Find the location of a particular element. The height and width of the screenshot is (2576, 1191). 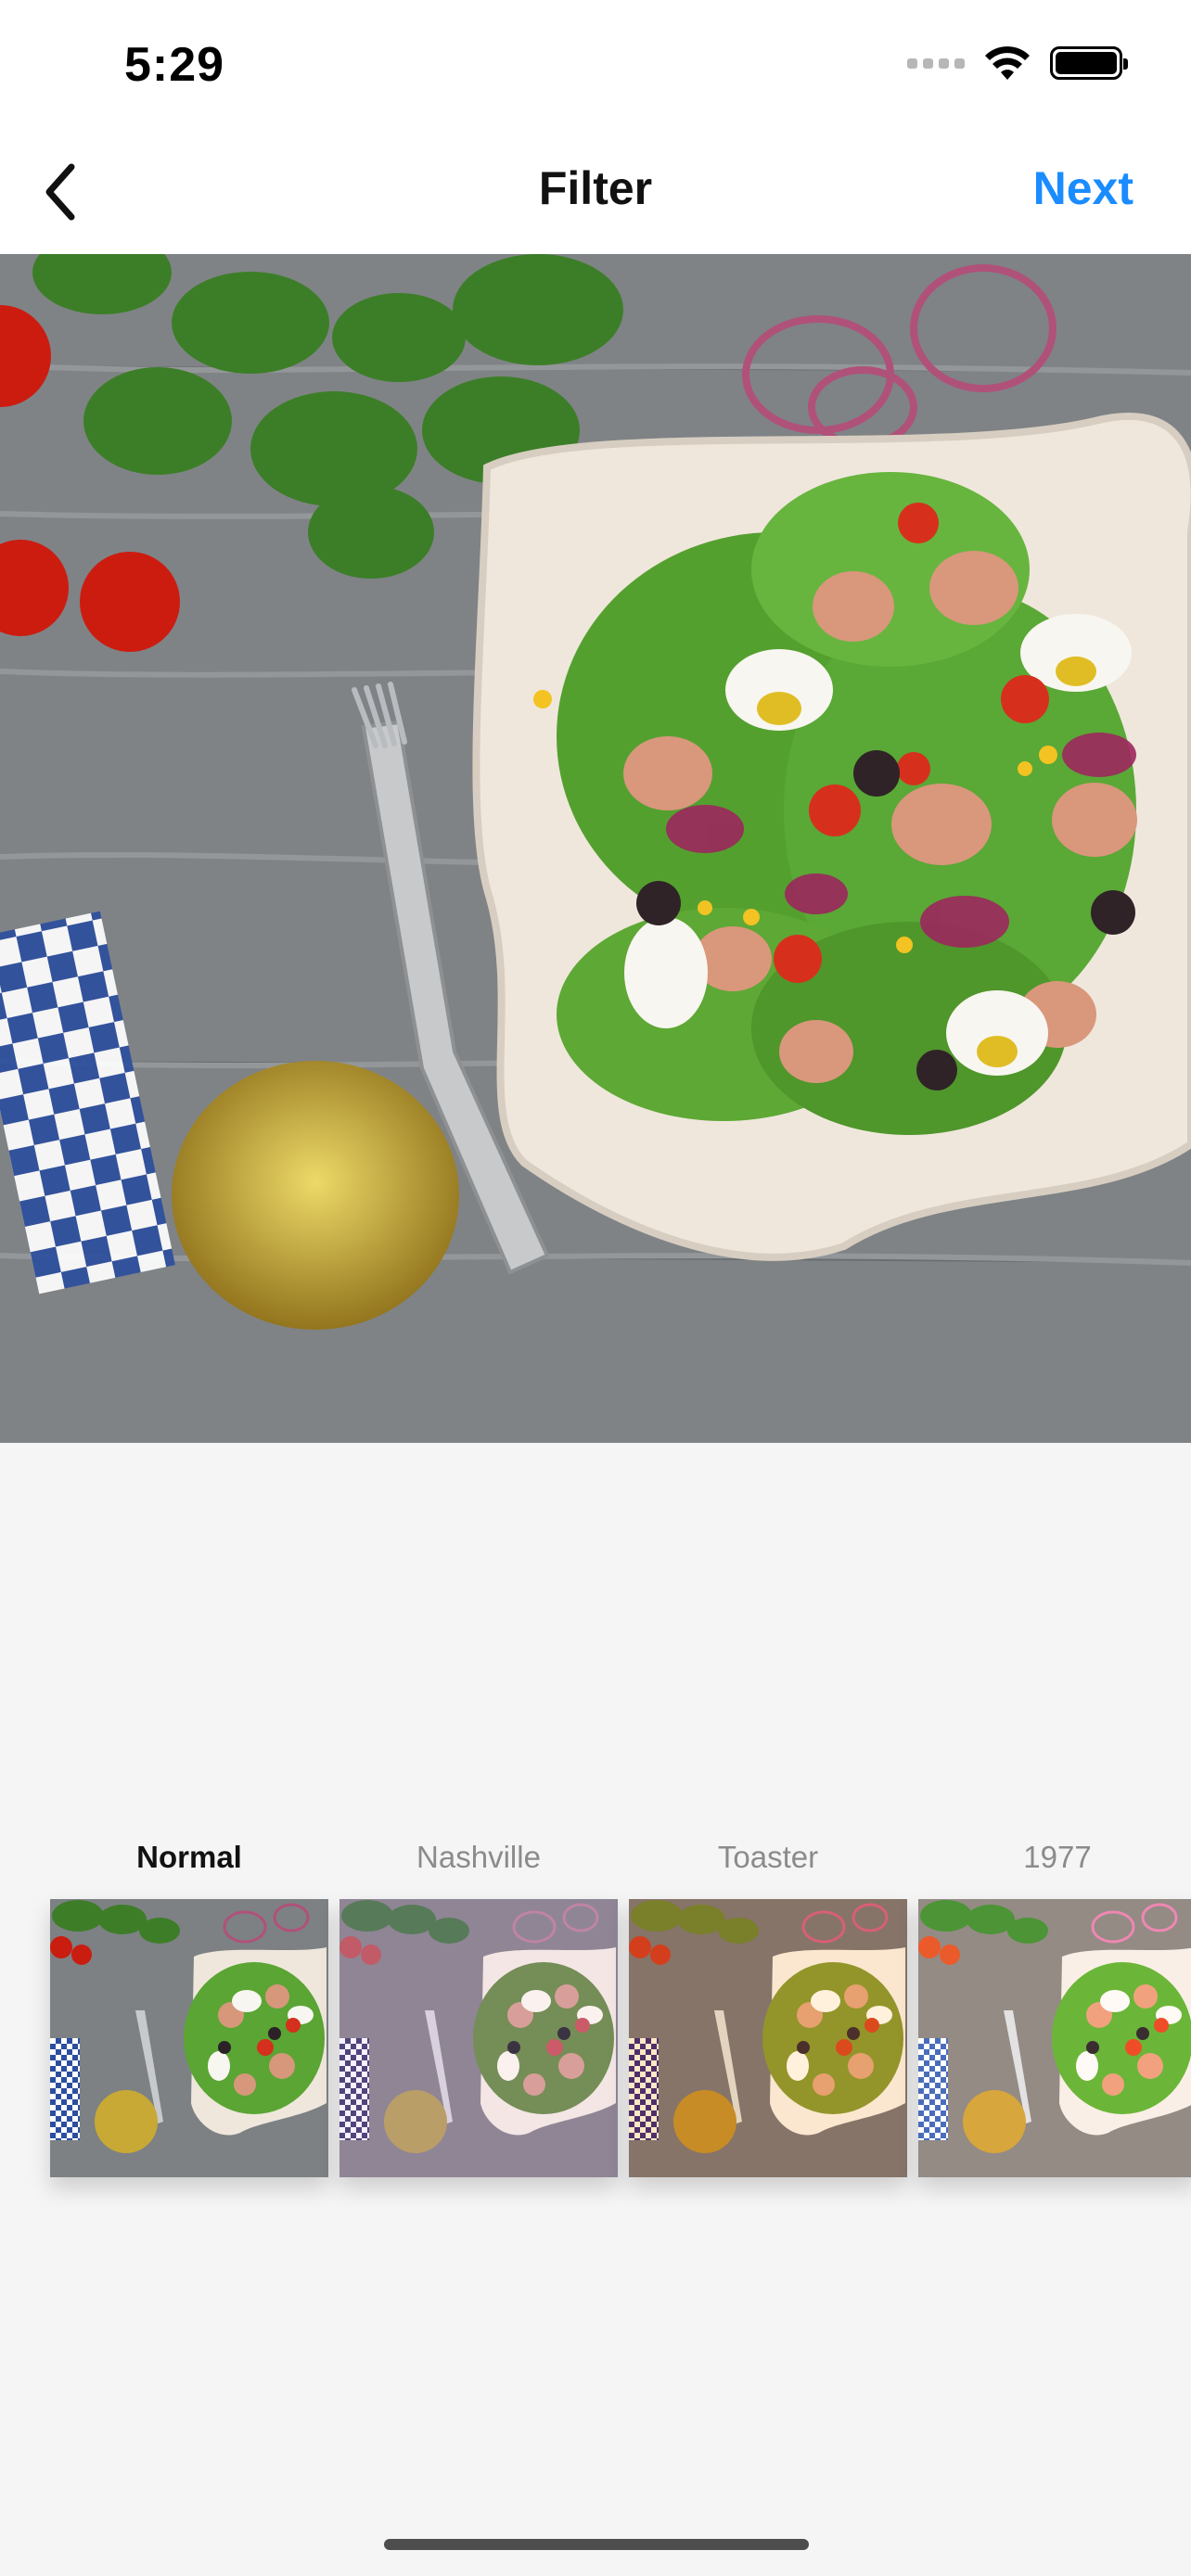

filter-1977: 1977 is located at coordinates (1054, 2008).